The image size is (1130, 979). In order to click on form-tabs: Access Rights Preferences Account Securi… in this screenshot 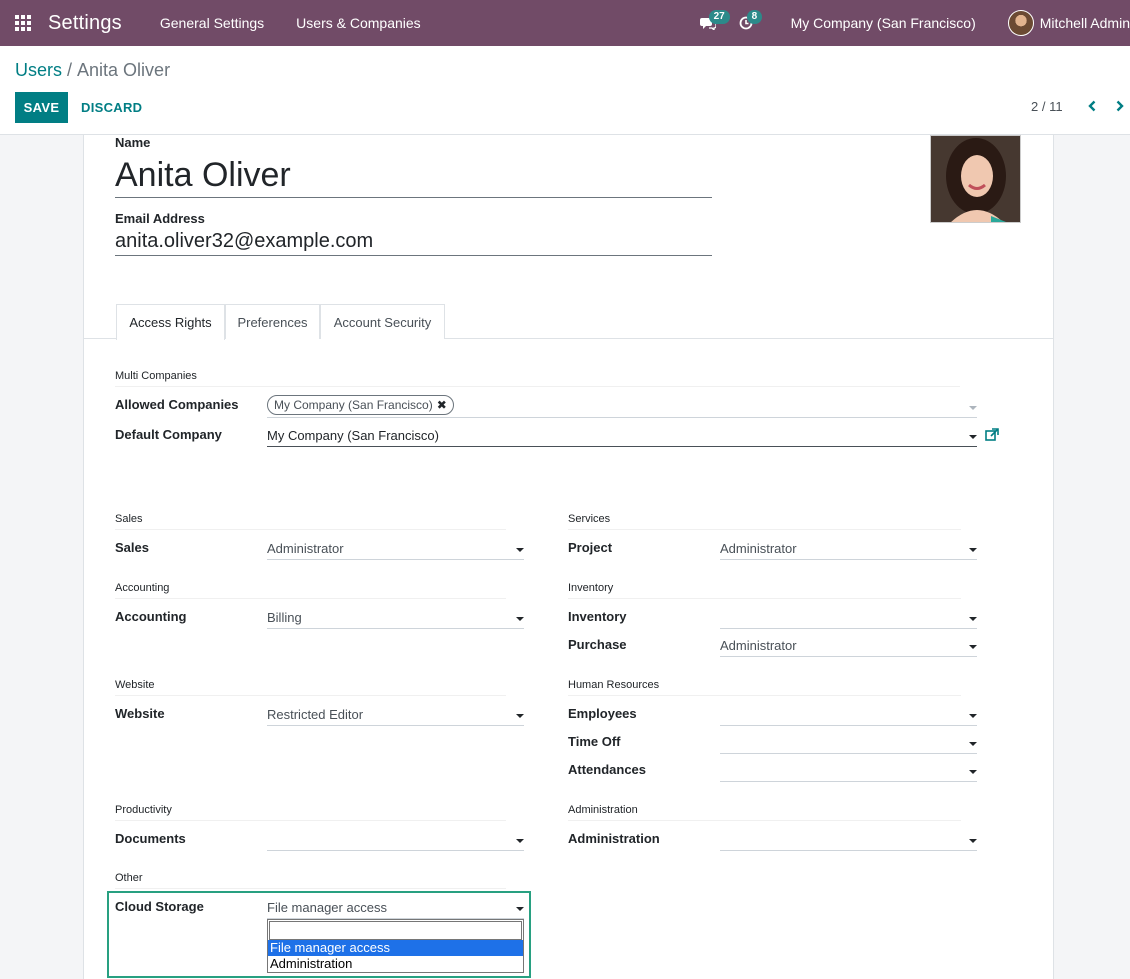, I will do `click(568, 322)`.